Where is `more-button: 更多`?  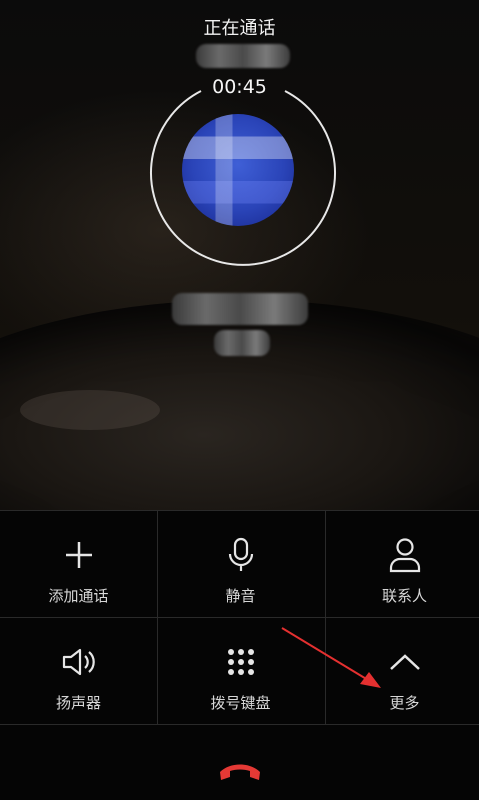 more-button: 更多 is located at coordinates (404, 671).